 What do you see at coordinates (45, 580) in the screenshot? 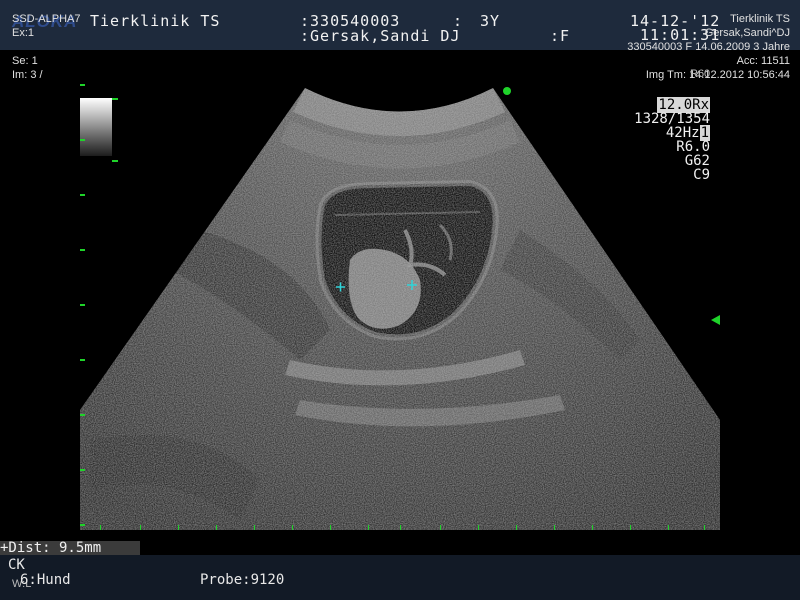
I see `species-label: 6:Hund` at bounding box center [45, 580].